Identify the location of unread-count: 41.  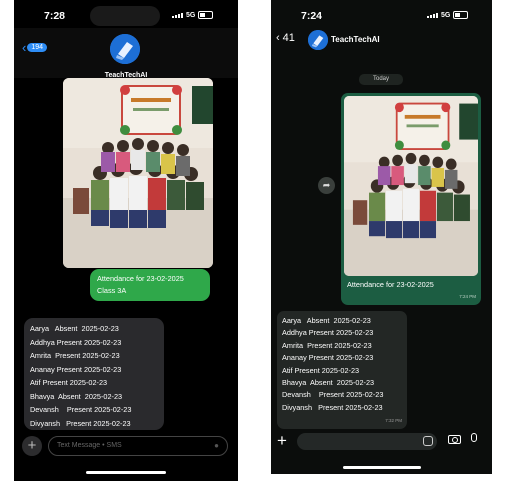
(288, 38).